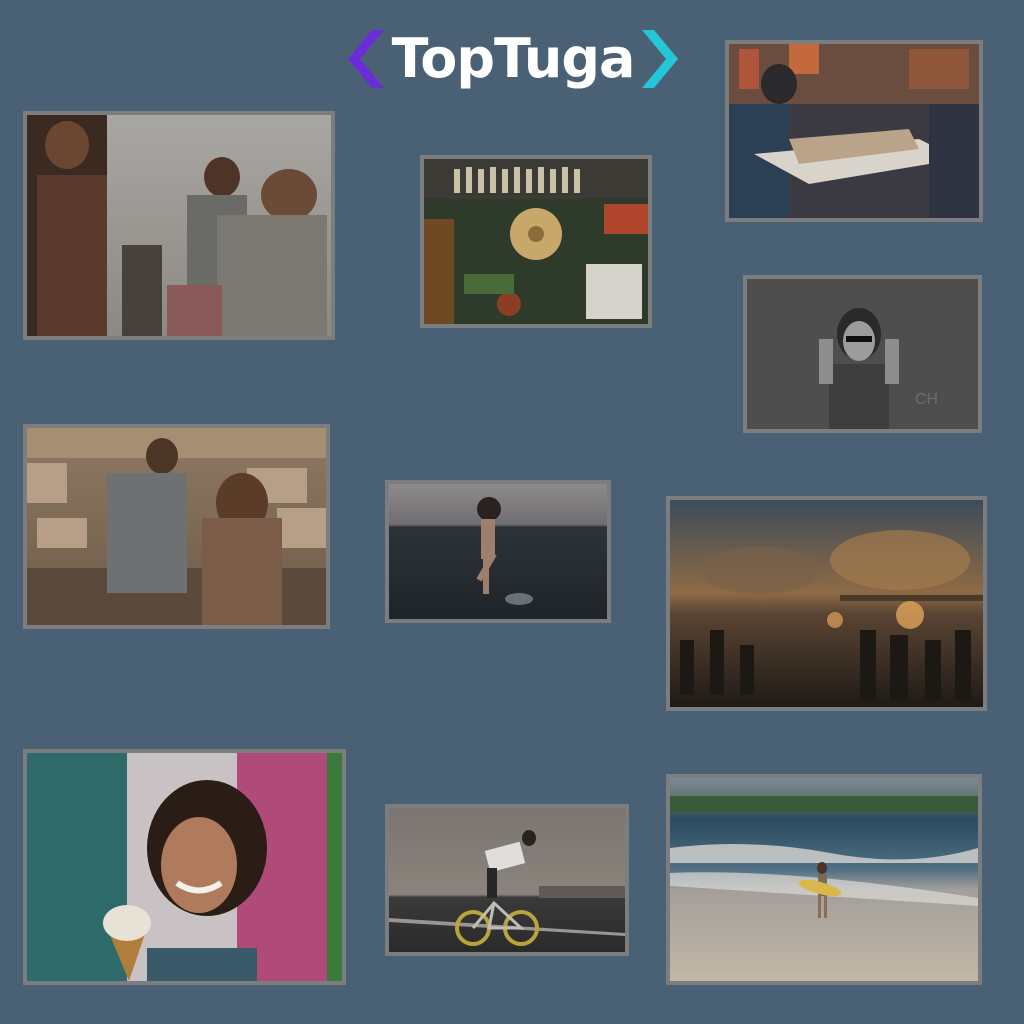 The width and height of the screenshot is (1024, 1024). I want to click on ice-cream-woman-photo, so click(184, 867).